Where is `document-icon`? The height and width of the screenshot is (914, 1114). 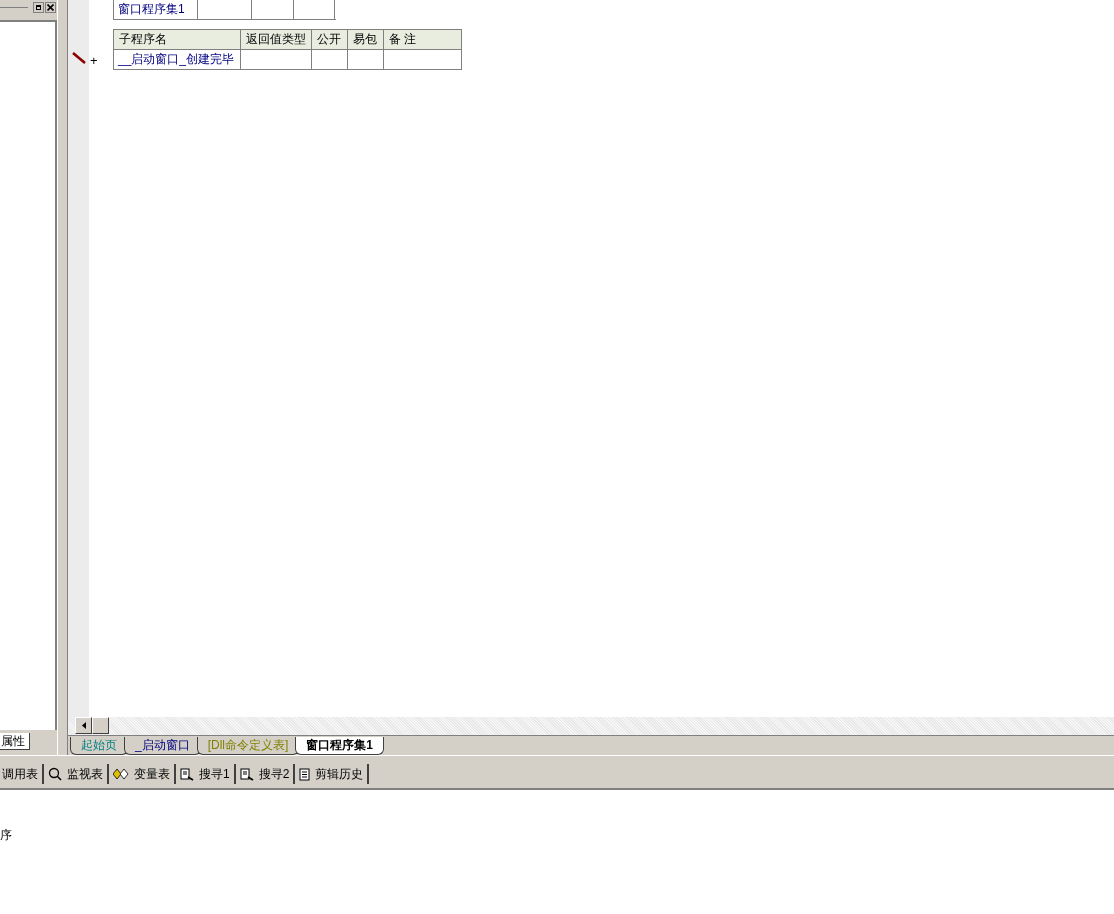 document-icon is located at coordinates (305, 774).